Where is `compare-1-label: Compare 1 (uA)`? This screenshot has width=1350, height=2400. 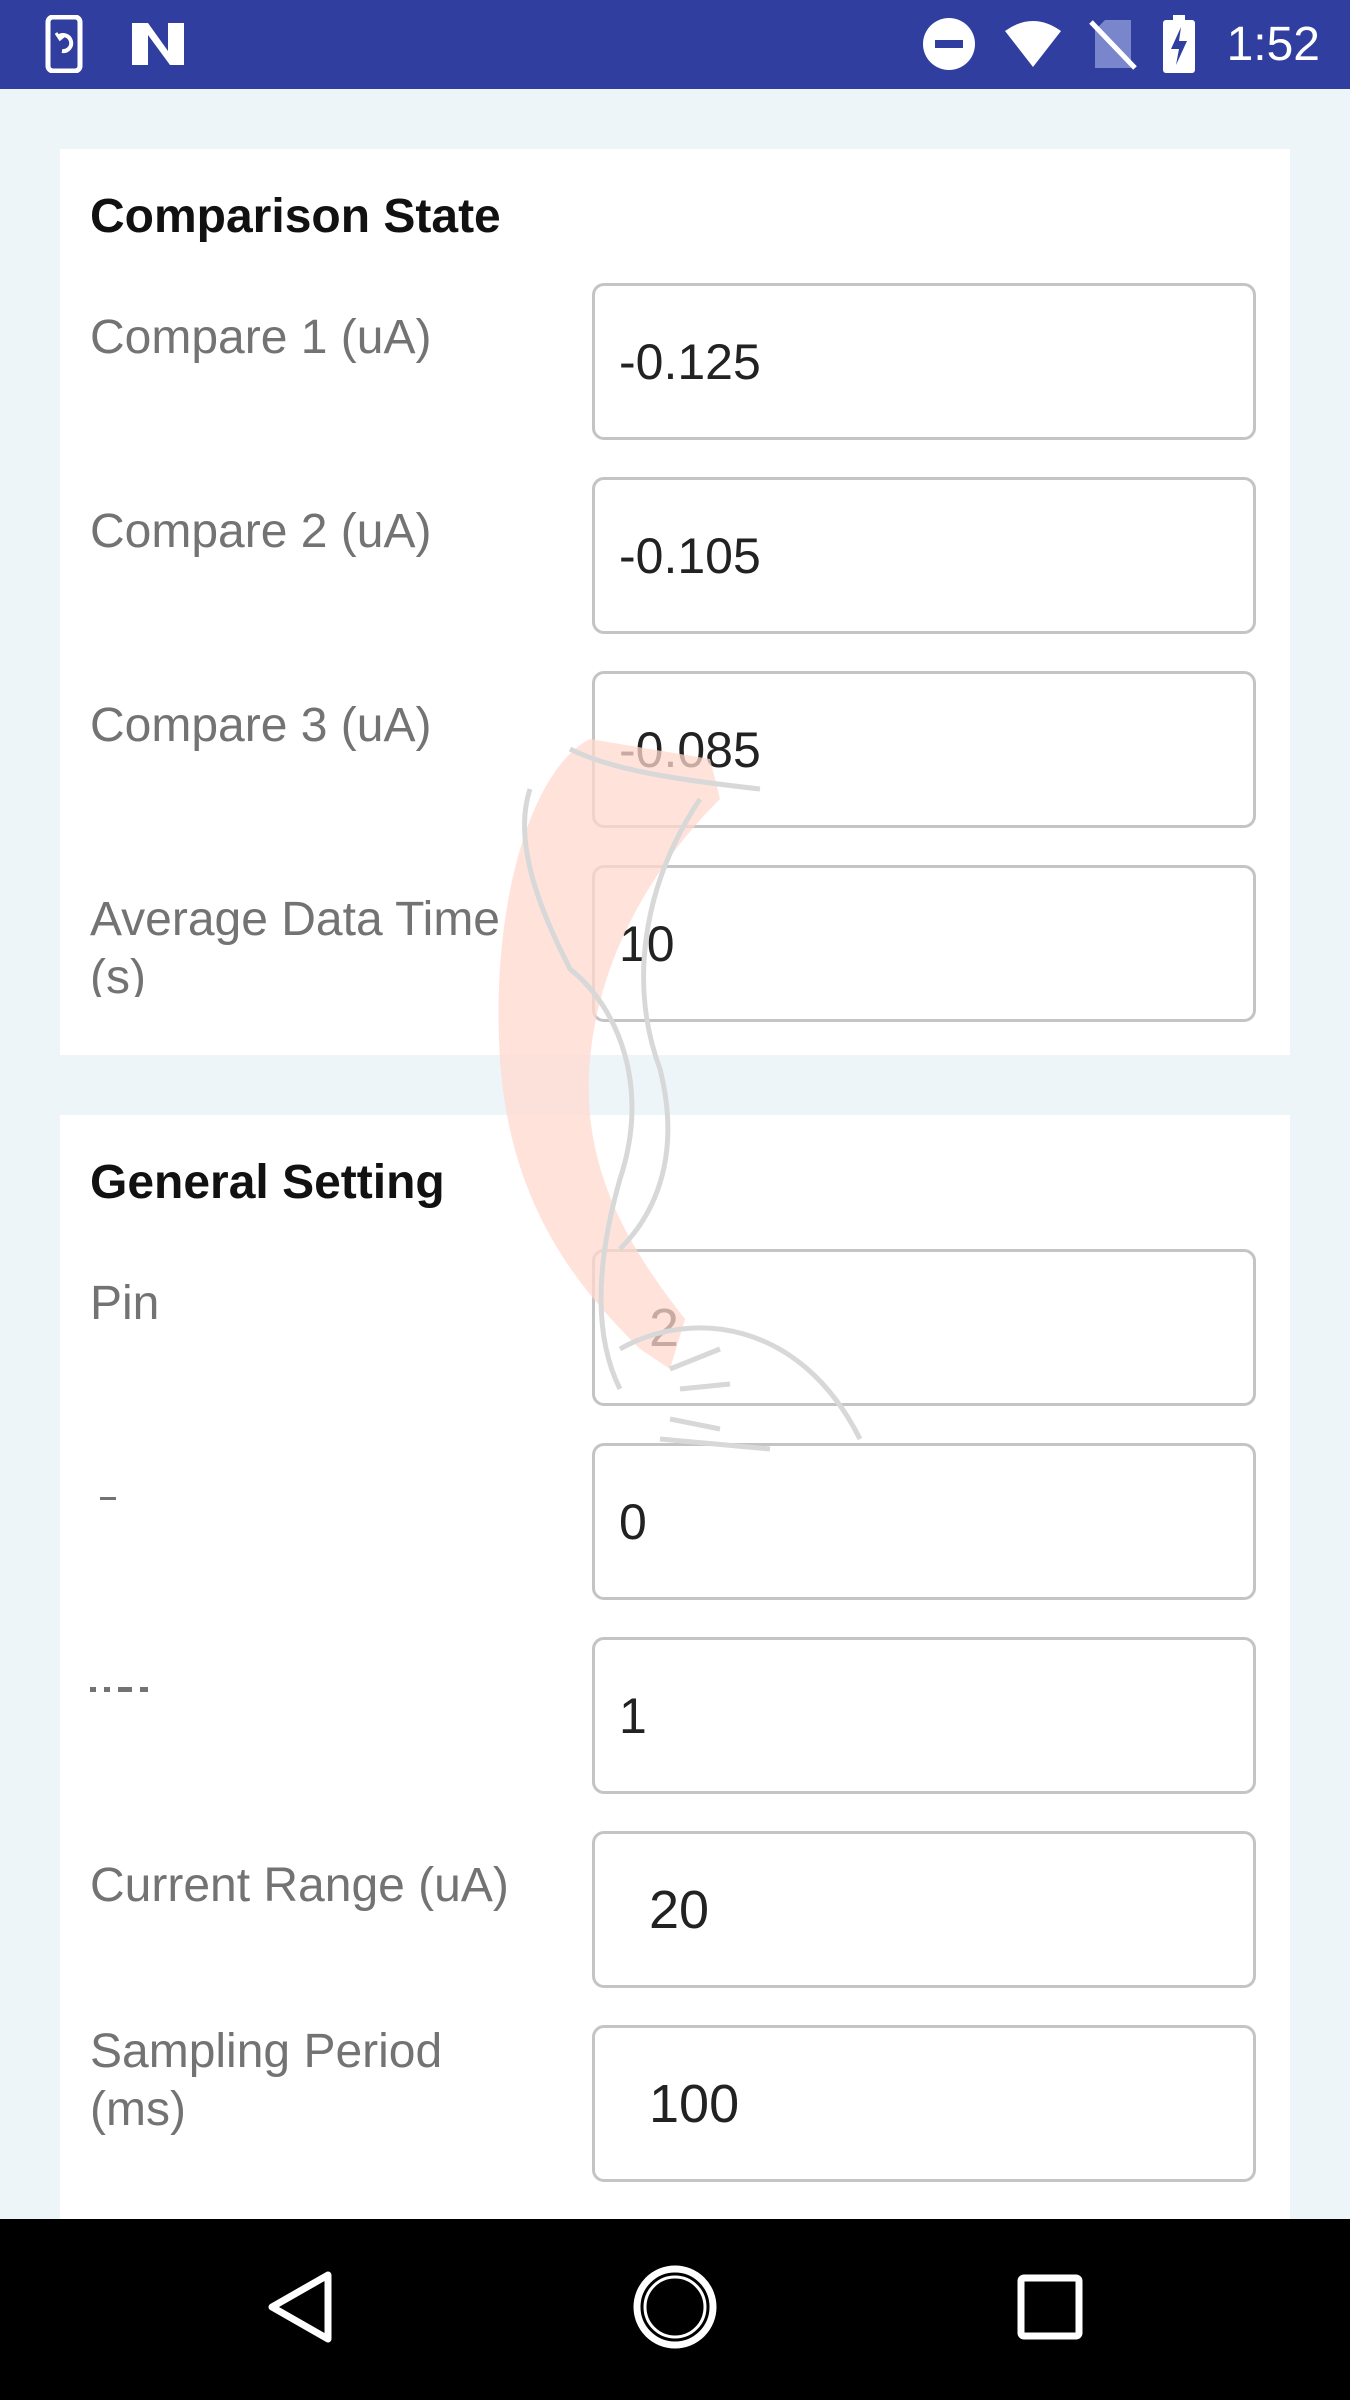
compare-1-label: Compare 1 (uA) is located at coordinates (261, 337).